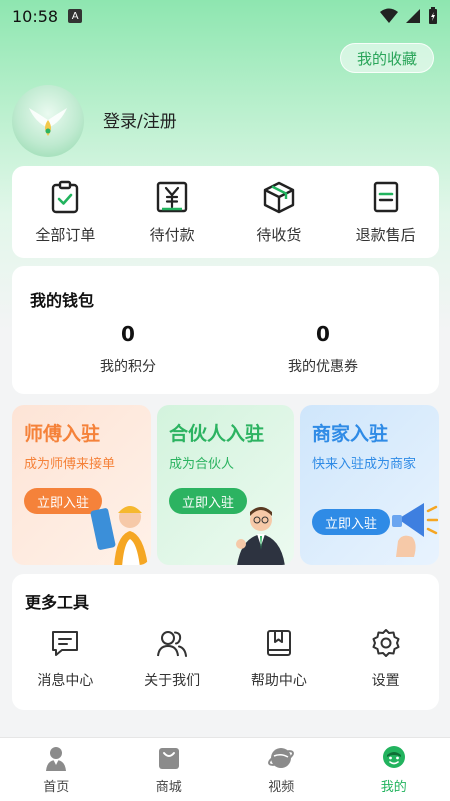 The height and width of the screenshot is (801, 450). What do you see at coordinates (415, 530) in the screenshot?
I see `megaphone-illustration` at bounding box center [415, 530].